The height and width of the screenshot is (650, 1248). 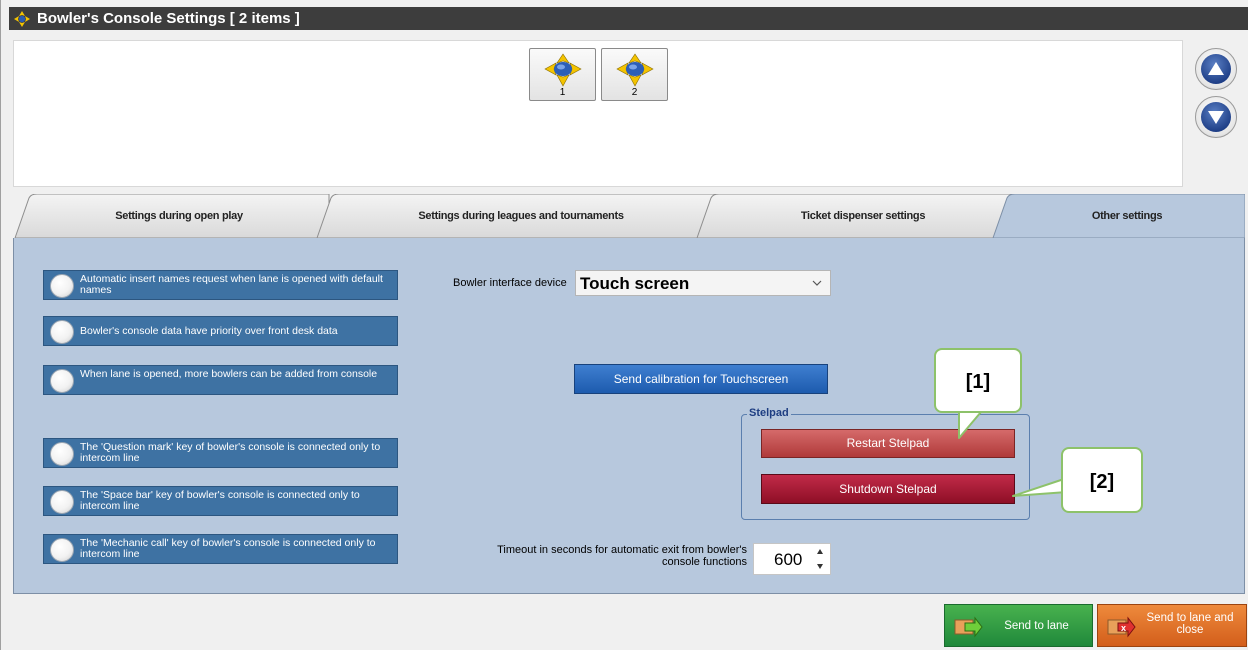 What do you see at coordinates (1102, 480) in the screenshot?
I see `callout-2: [2]` at bounding box center [1102, 480].